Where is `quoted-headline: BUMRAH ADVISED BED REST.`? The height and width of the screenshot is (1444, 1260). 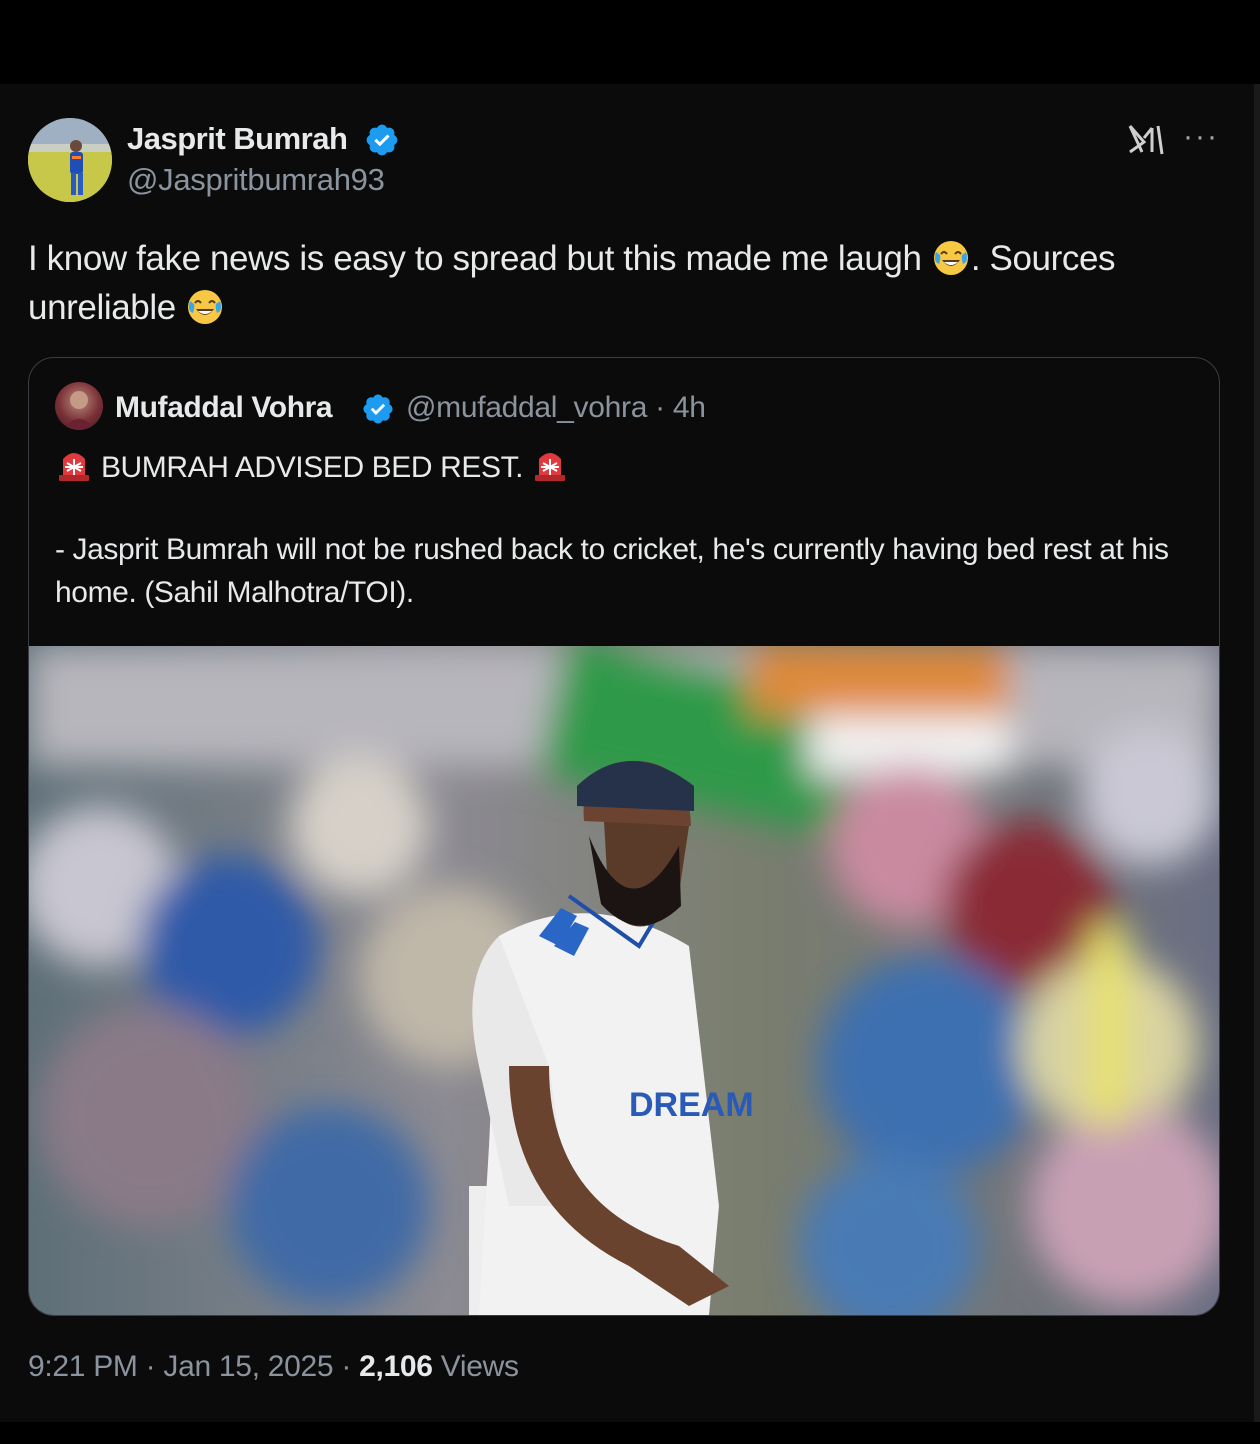
quoted-headline: BUMRAH ADVISED BED REST. is located at coordinates (312, 465).